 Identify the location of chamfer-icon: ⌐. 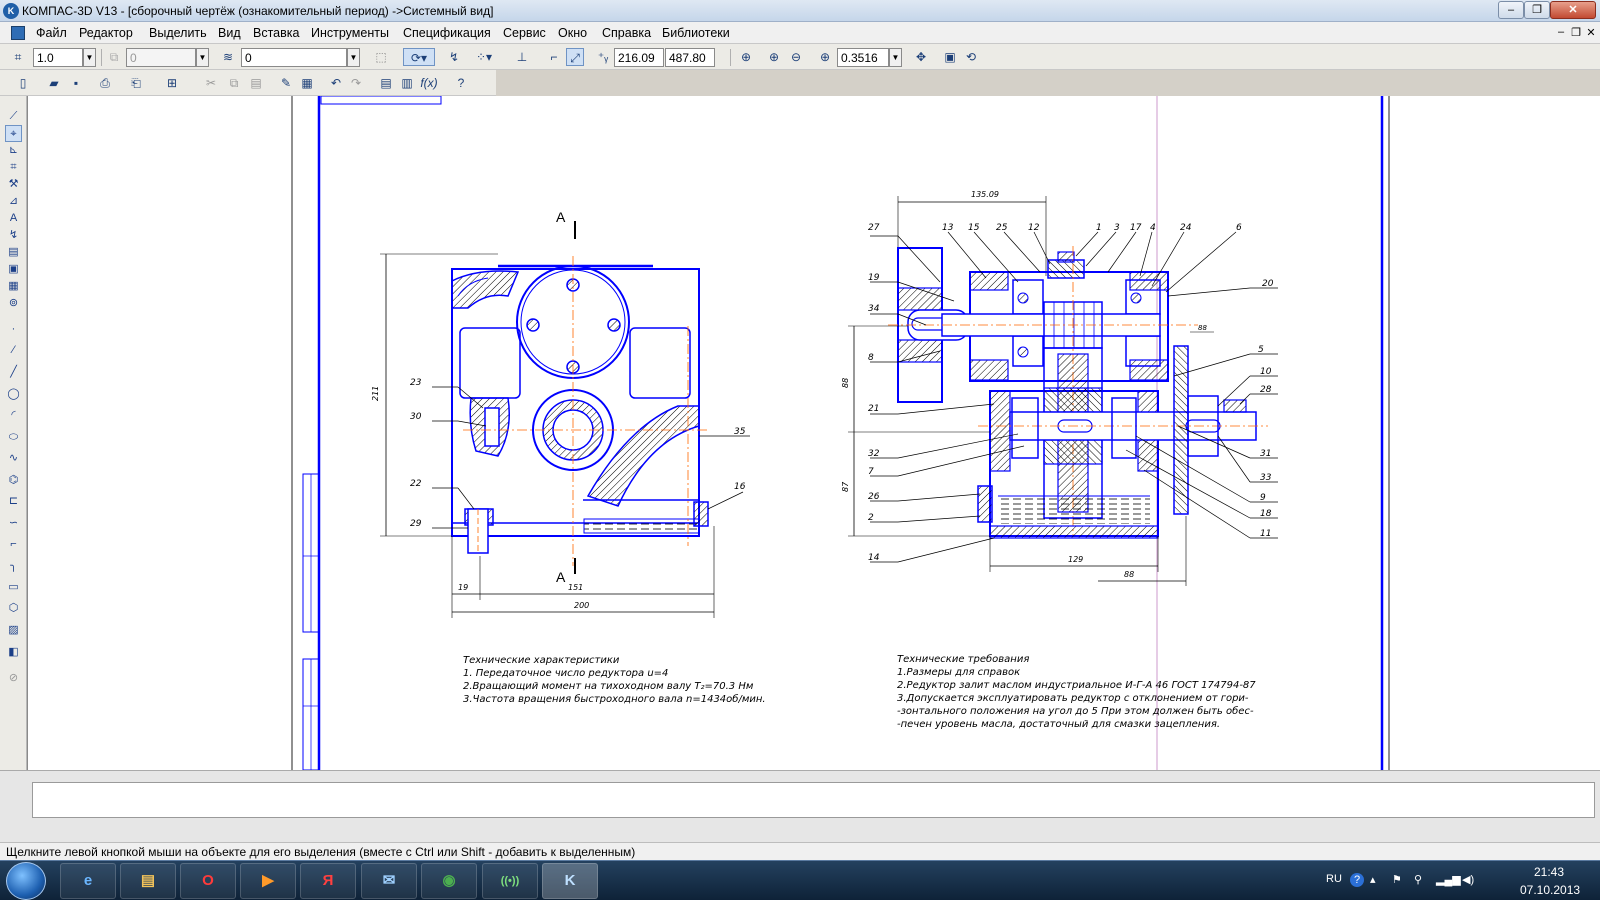
(13, 544).